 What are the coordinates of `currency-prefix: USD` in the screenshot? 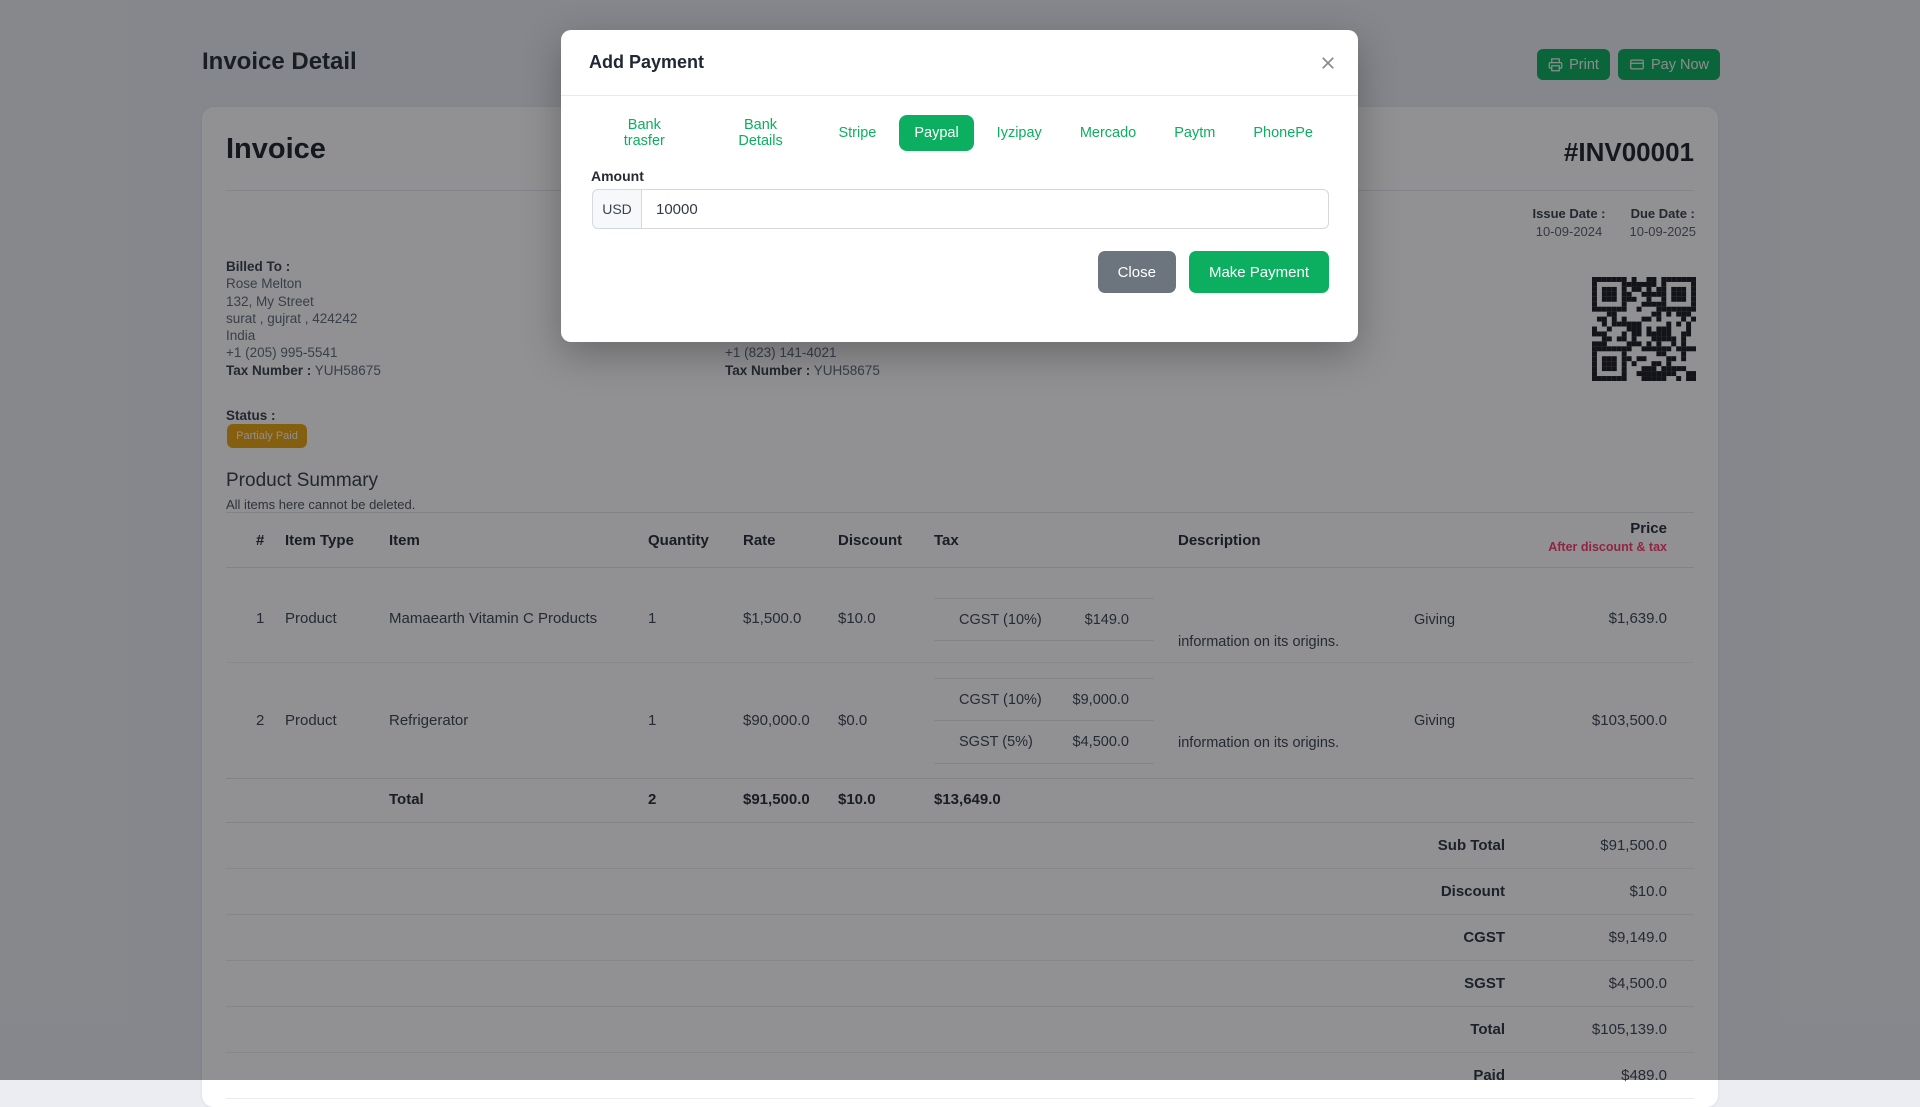 It's located at (617, 209).